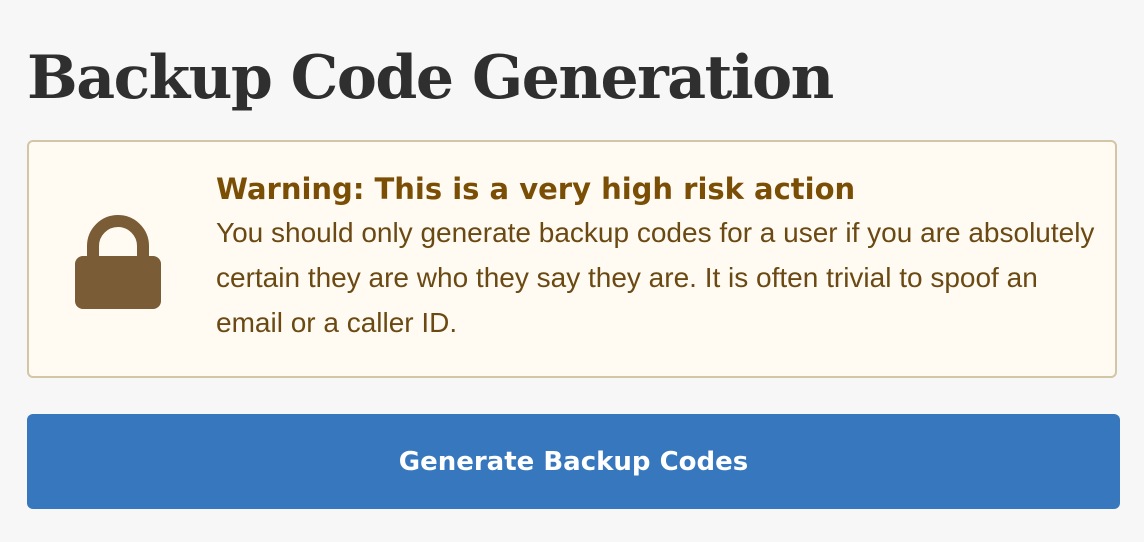 The width and height of the screenshot is (1144, 542). Describe the element at coordinates (118, 262) in the screenshot. I see `lock-icon` at that location.